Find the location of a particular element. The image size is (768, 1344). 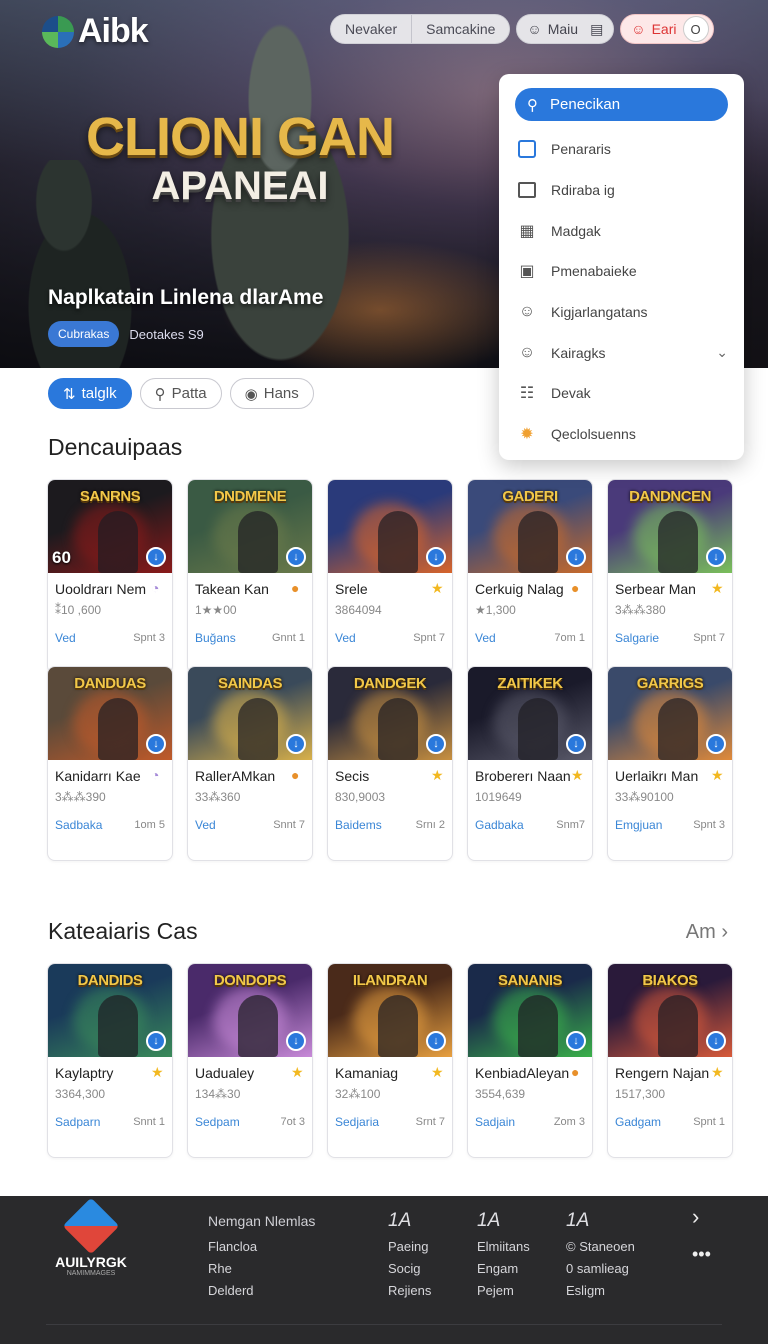

footer-link: Rejiens is located at coordinates (409, 1291).